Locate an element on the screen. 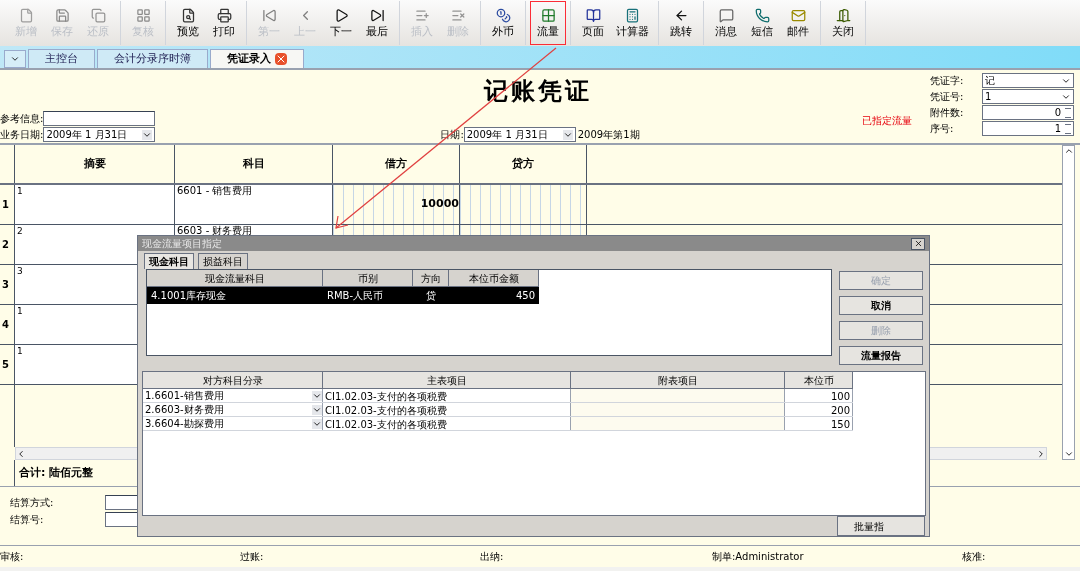 This screenshot has width=1080, height=571. column-header: 本位币 is located at coordinates (819, 380).